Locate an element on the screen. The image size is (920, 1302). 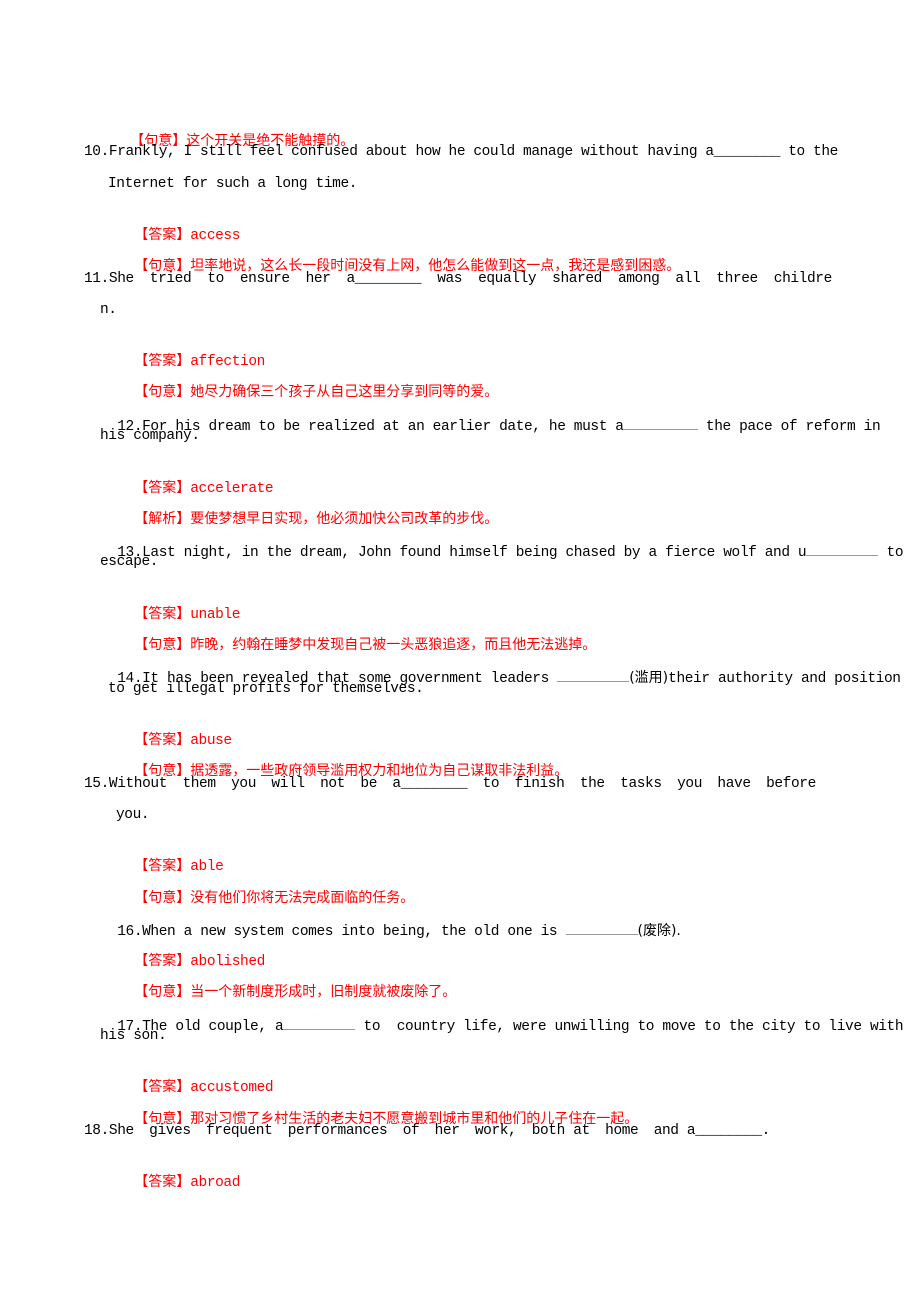
question-number-text: 11.She is located at coordinates (109, 279).